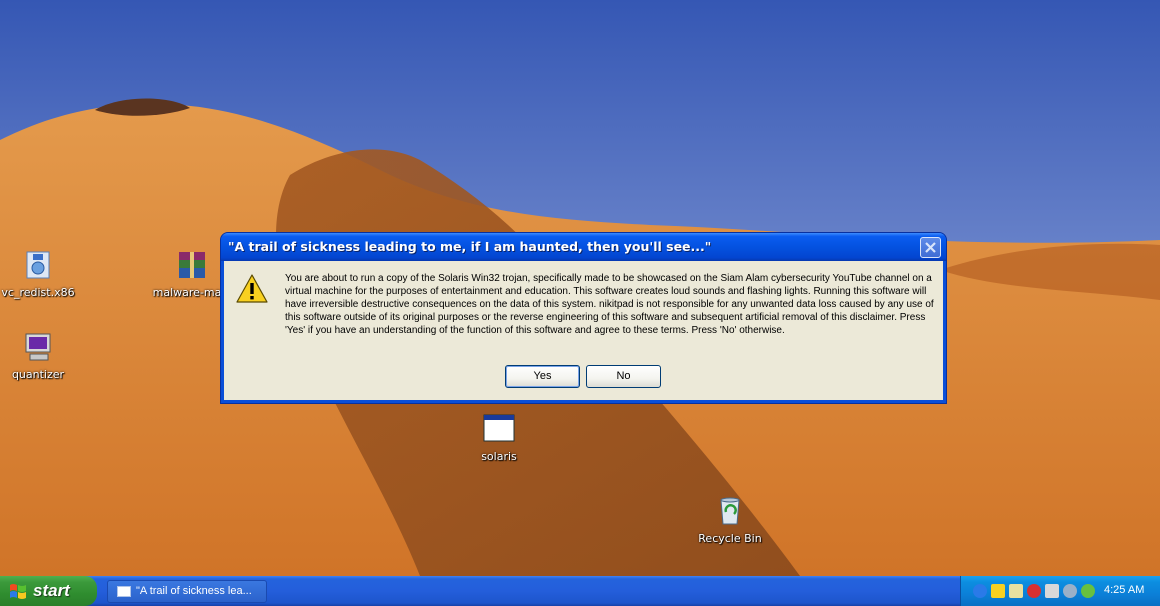 Image resolution: width=1160 pixels, height=606 pixels. What do you see at coordinates (730, 538) in the screenshot?
I see `desktop-icon-label: Recycle Bin` at bounding box center [730, 538].